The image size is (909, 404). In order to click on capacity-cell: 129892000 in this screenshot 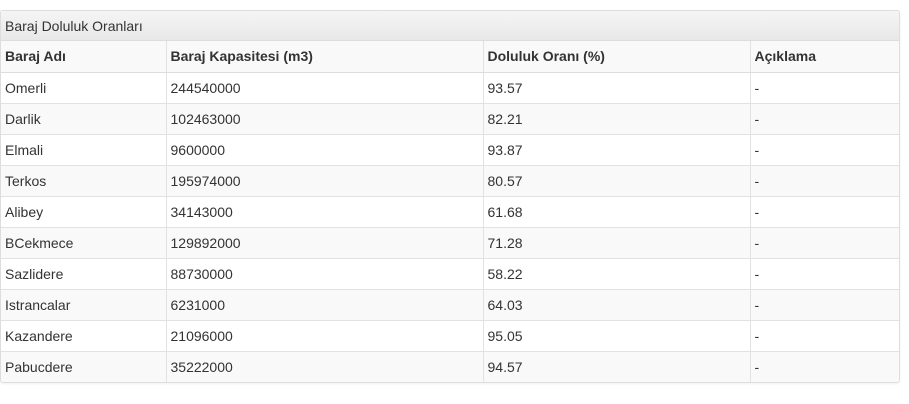, I will do `click(324, 242)`.